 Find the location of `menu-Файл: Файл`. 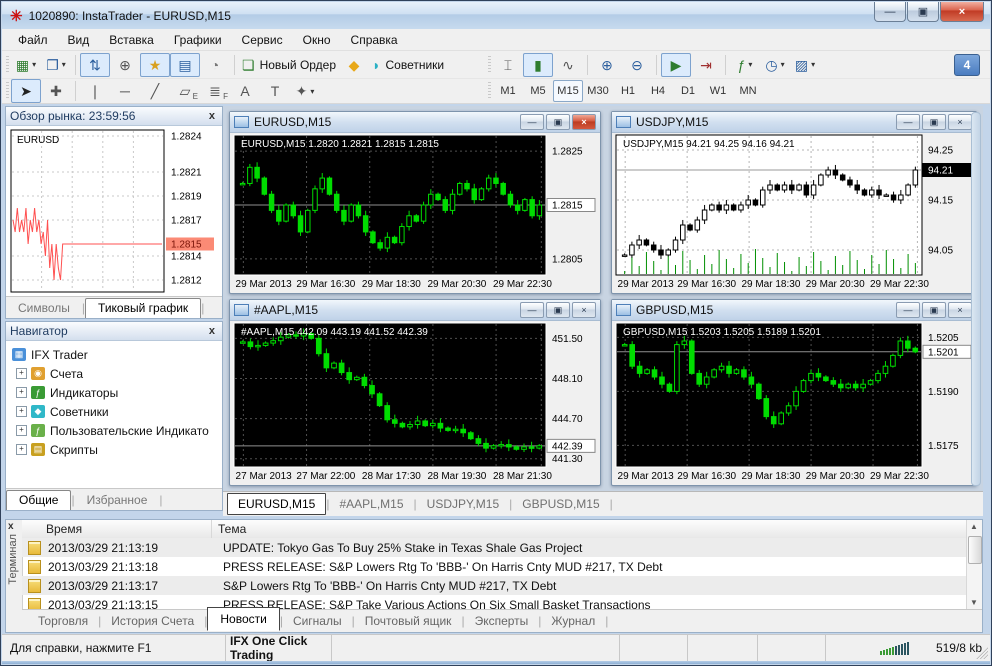

menu-Файл: Файл is located at coordinates (33, 40).